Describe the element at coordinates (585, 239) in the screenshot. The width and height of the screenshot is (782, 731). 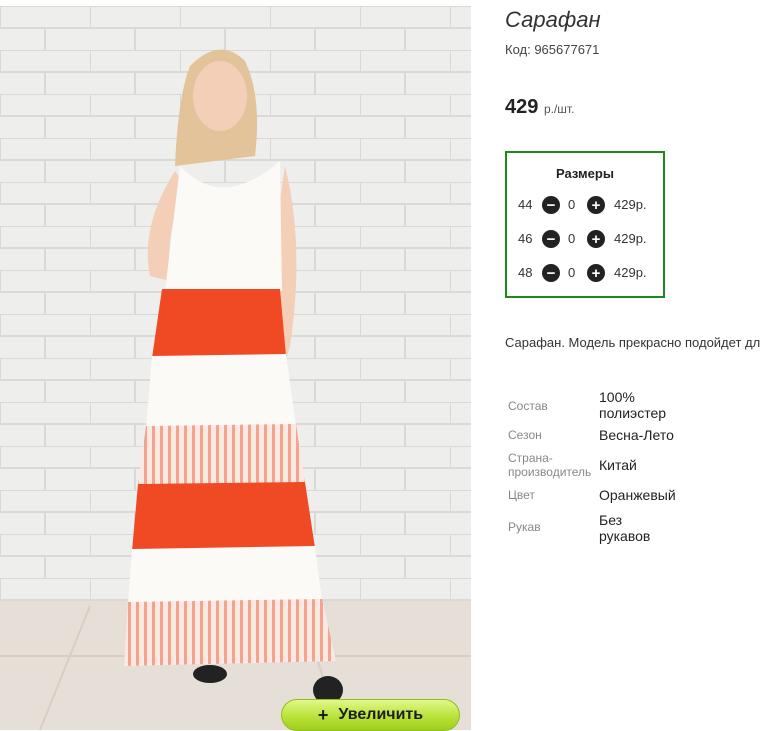
I see `size-row: 46 − 0 + 429р.` at that location.